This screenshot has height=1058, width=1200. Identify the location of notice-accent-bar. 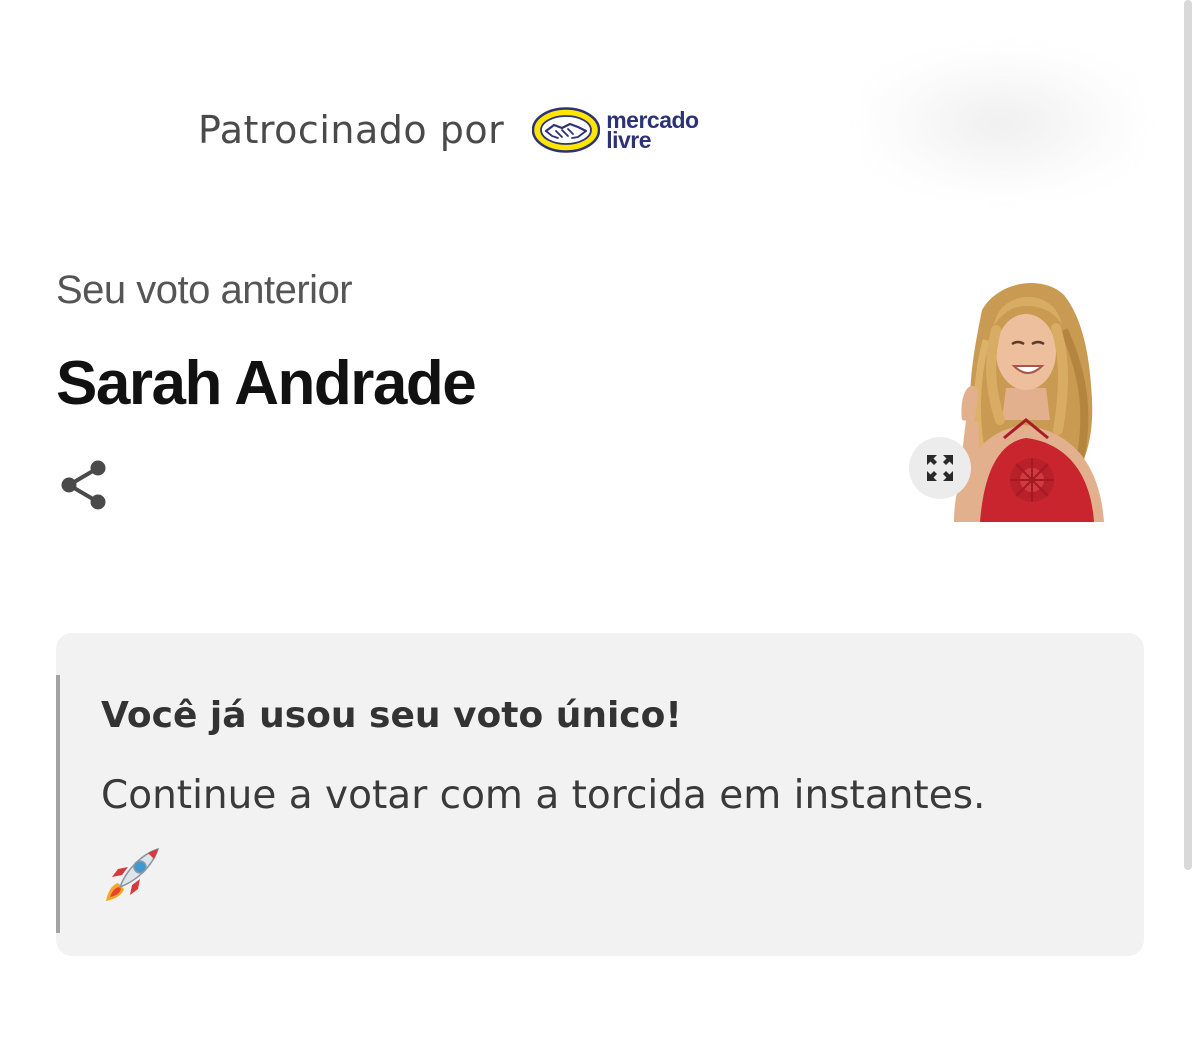
(58, 804).